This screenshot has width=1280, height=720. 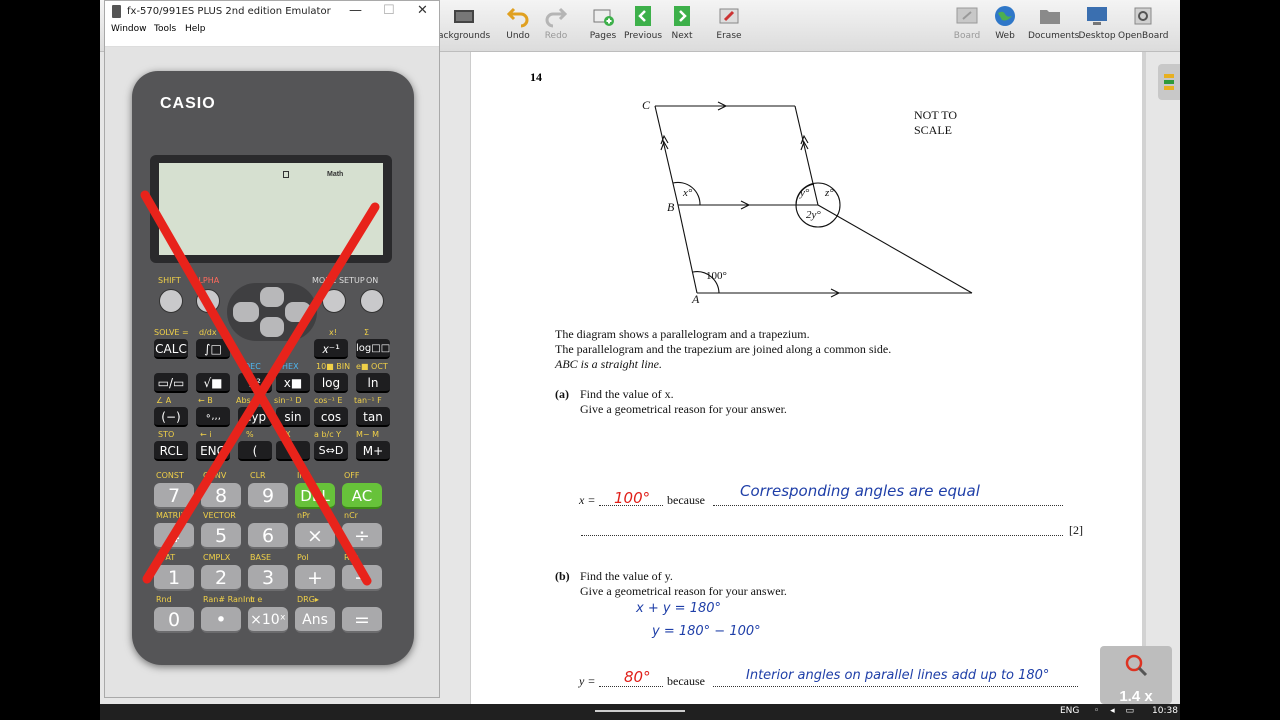 I want to click on zoom-indicator: 1.4 x, so click(x=1136, y=675).